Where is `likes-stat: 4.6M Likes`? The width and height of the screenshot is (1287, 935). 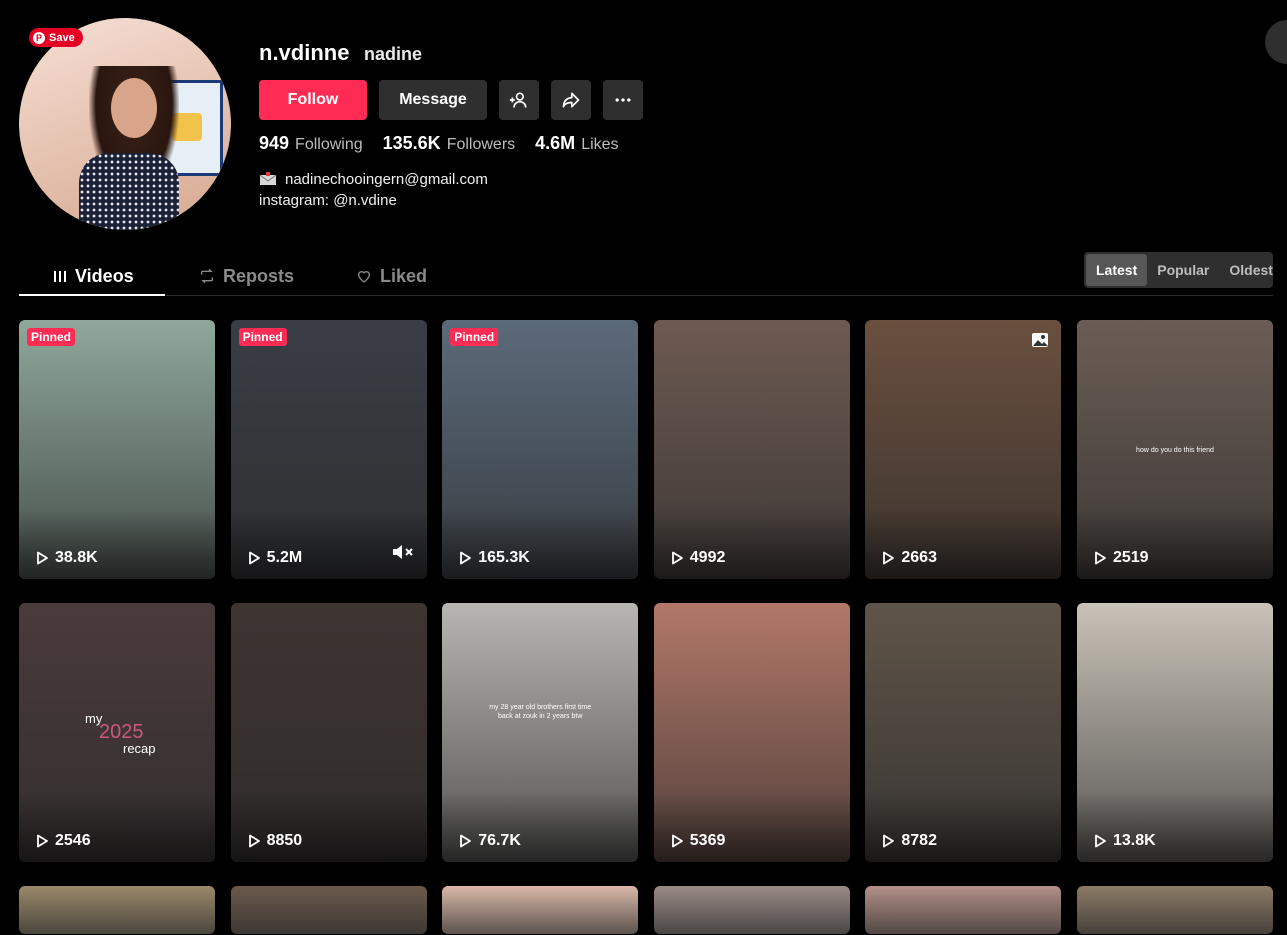
likes-stat: 4.6M Likes is located at coordinates (577, 143).